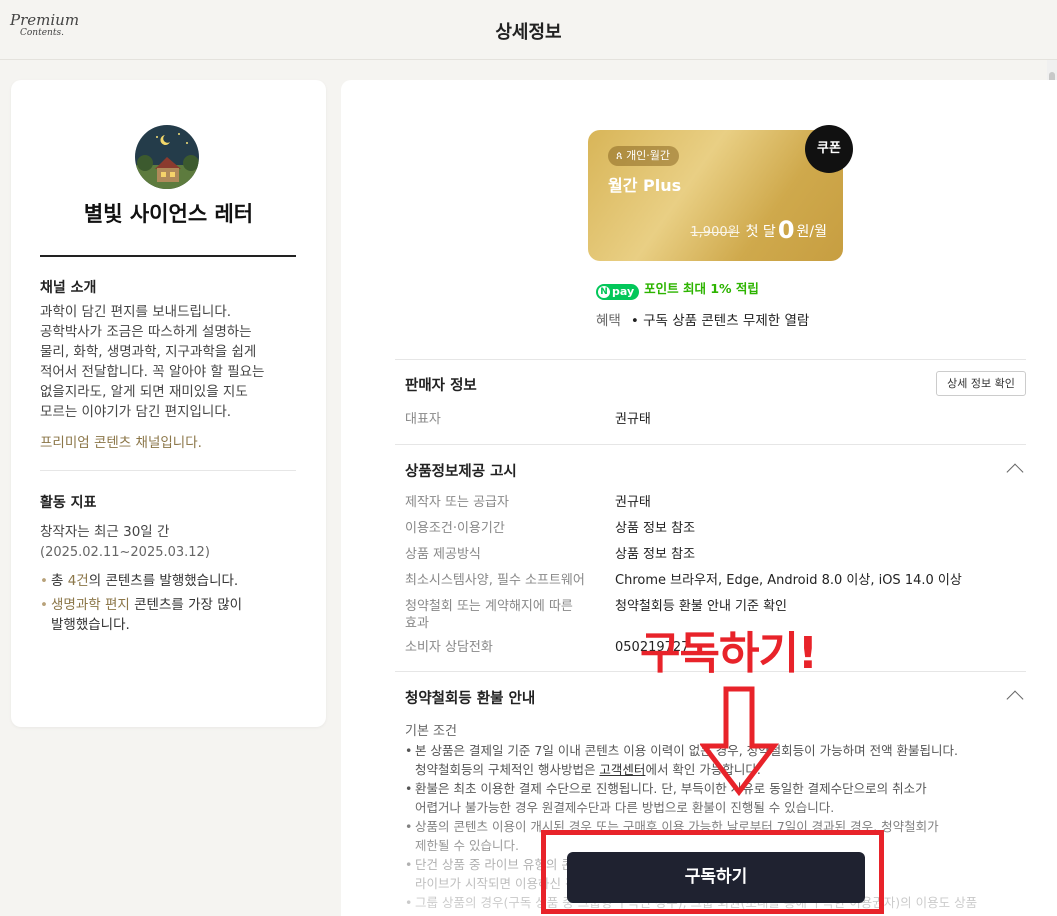  What do you see at coordinates (90, 625) in the screenshot?
I see `activity-2-line2: 발행했습니다.` at bounding box center [90, 625].